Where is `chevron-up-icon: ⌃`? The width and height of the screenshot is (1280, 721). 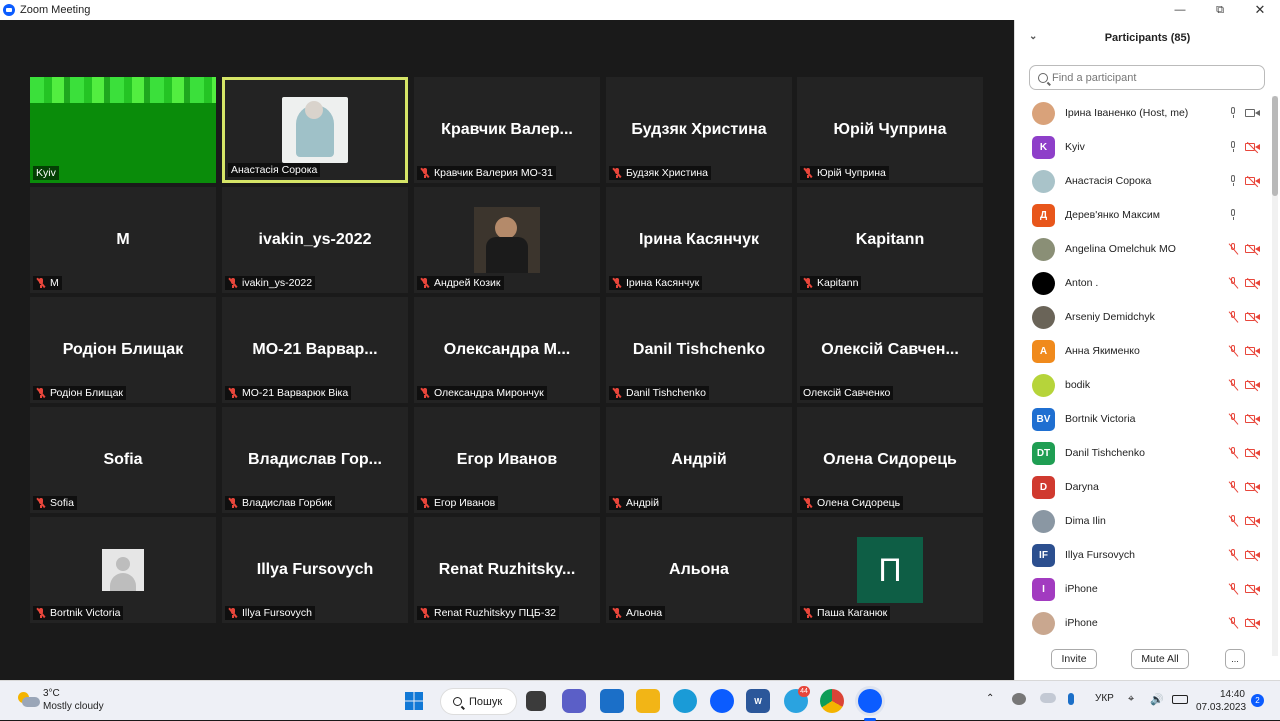 chevron-up-icon: ⌃ is located at coordinates (990, 698).